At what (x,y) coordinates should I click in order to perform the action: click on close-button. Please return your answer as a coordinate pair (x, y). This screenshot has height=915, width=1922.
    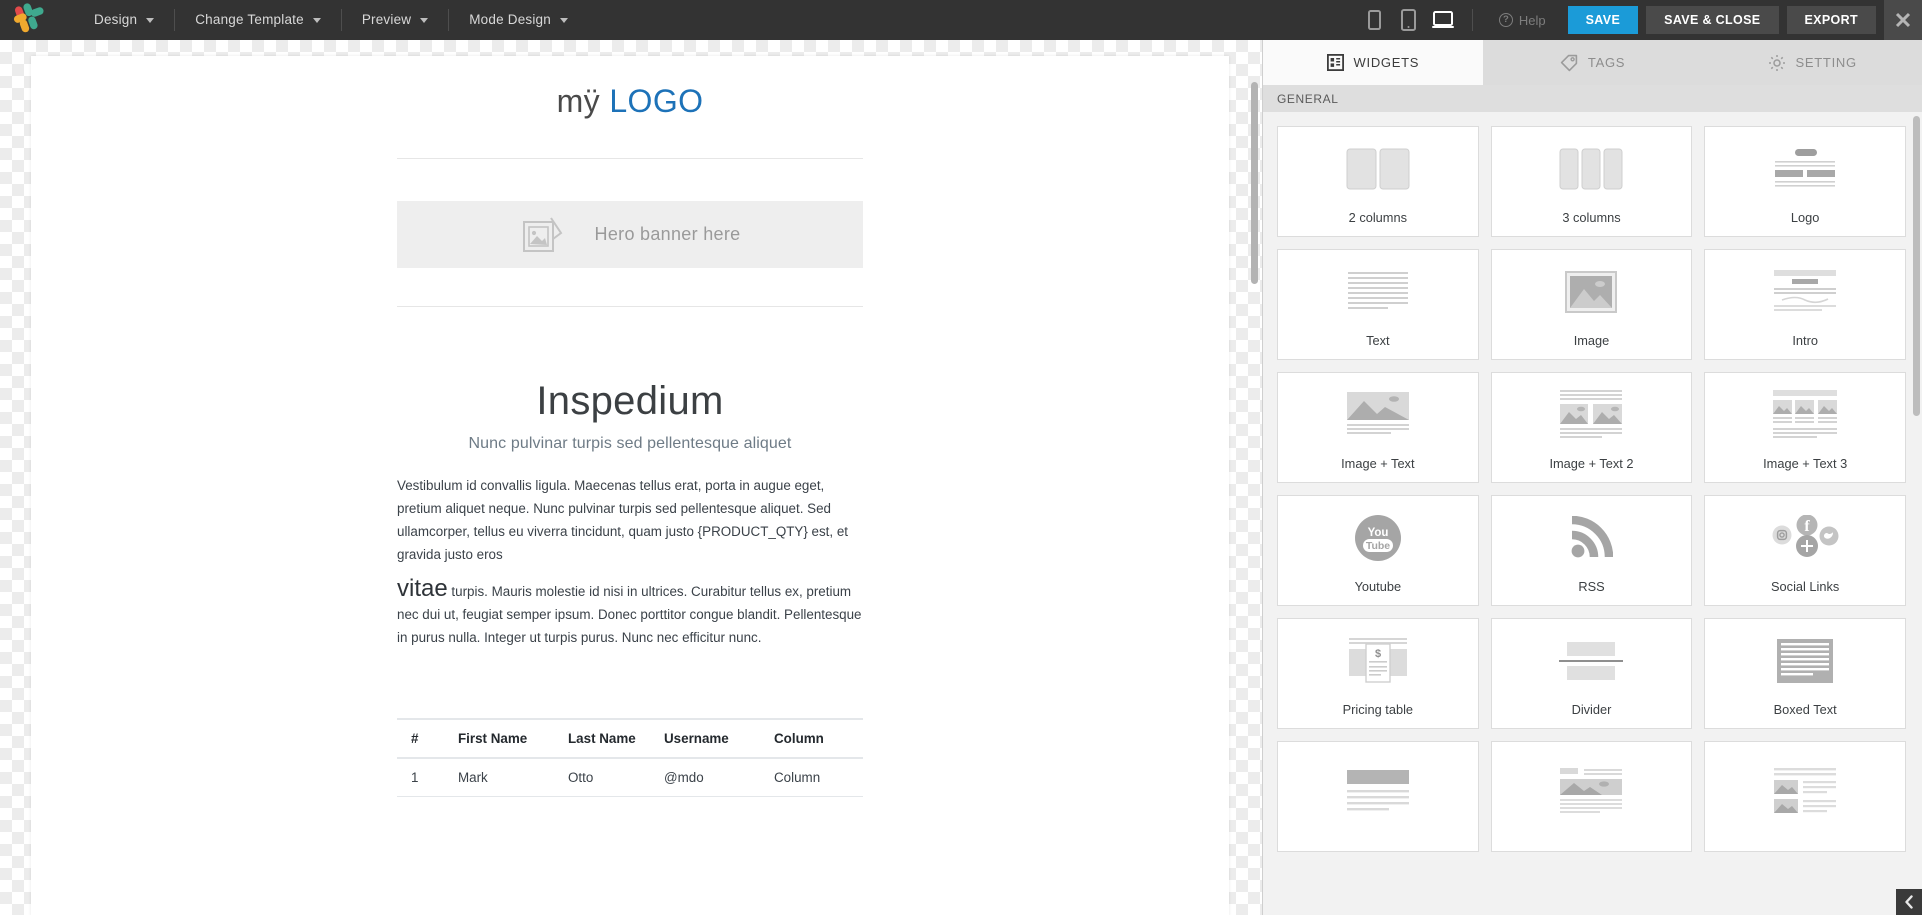
    Looking at the image, I should click on (1903, 20).